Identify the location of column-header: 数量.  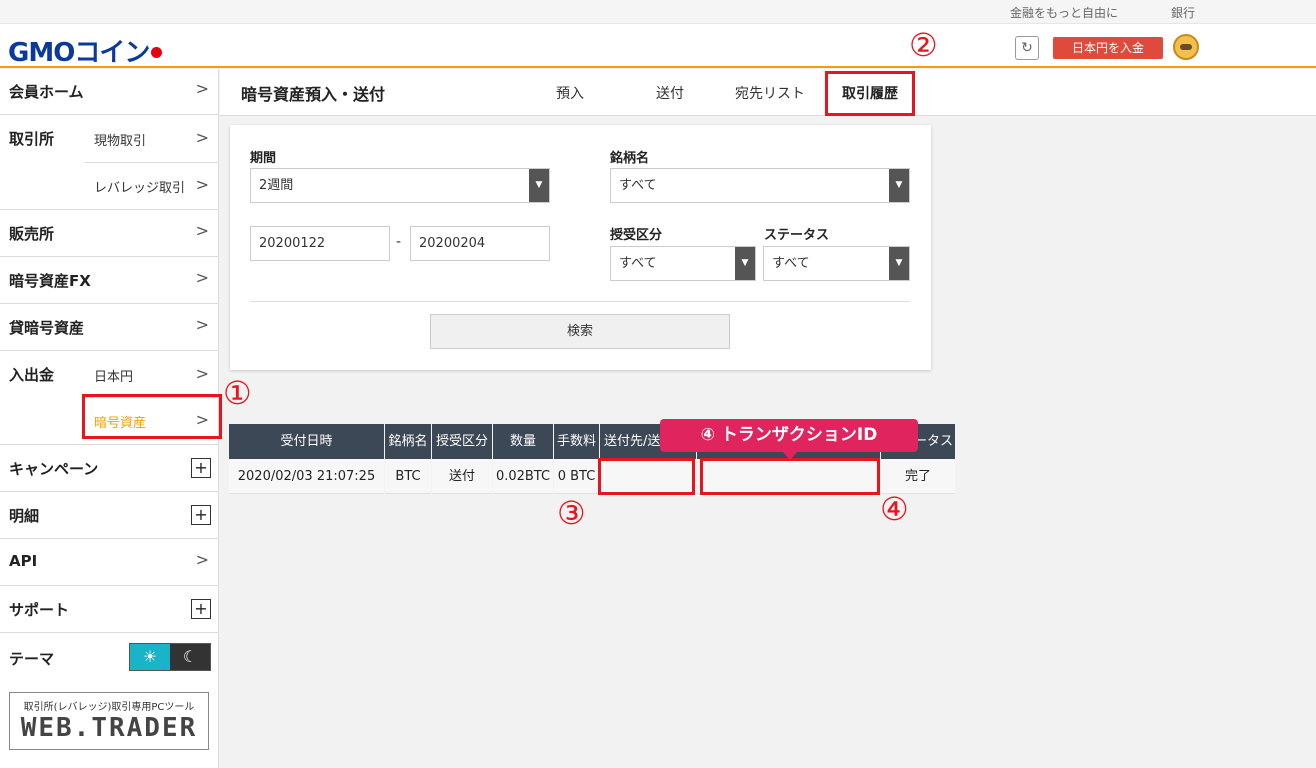
(523, 441).